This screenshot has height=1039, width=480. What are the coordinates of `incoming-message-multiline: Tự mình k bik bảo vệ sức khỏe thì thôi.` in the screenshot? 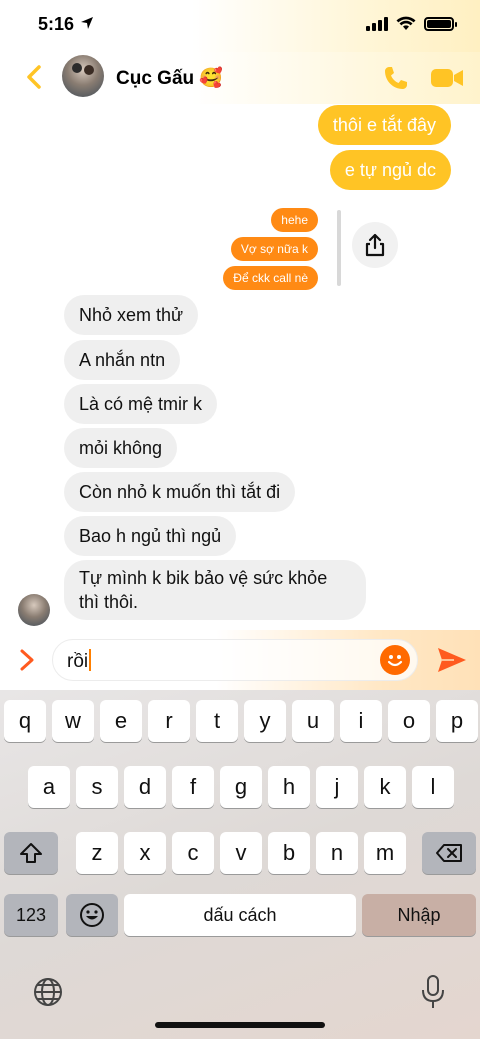 It's located at (215, 590).